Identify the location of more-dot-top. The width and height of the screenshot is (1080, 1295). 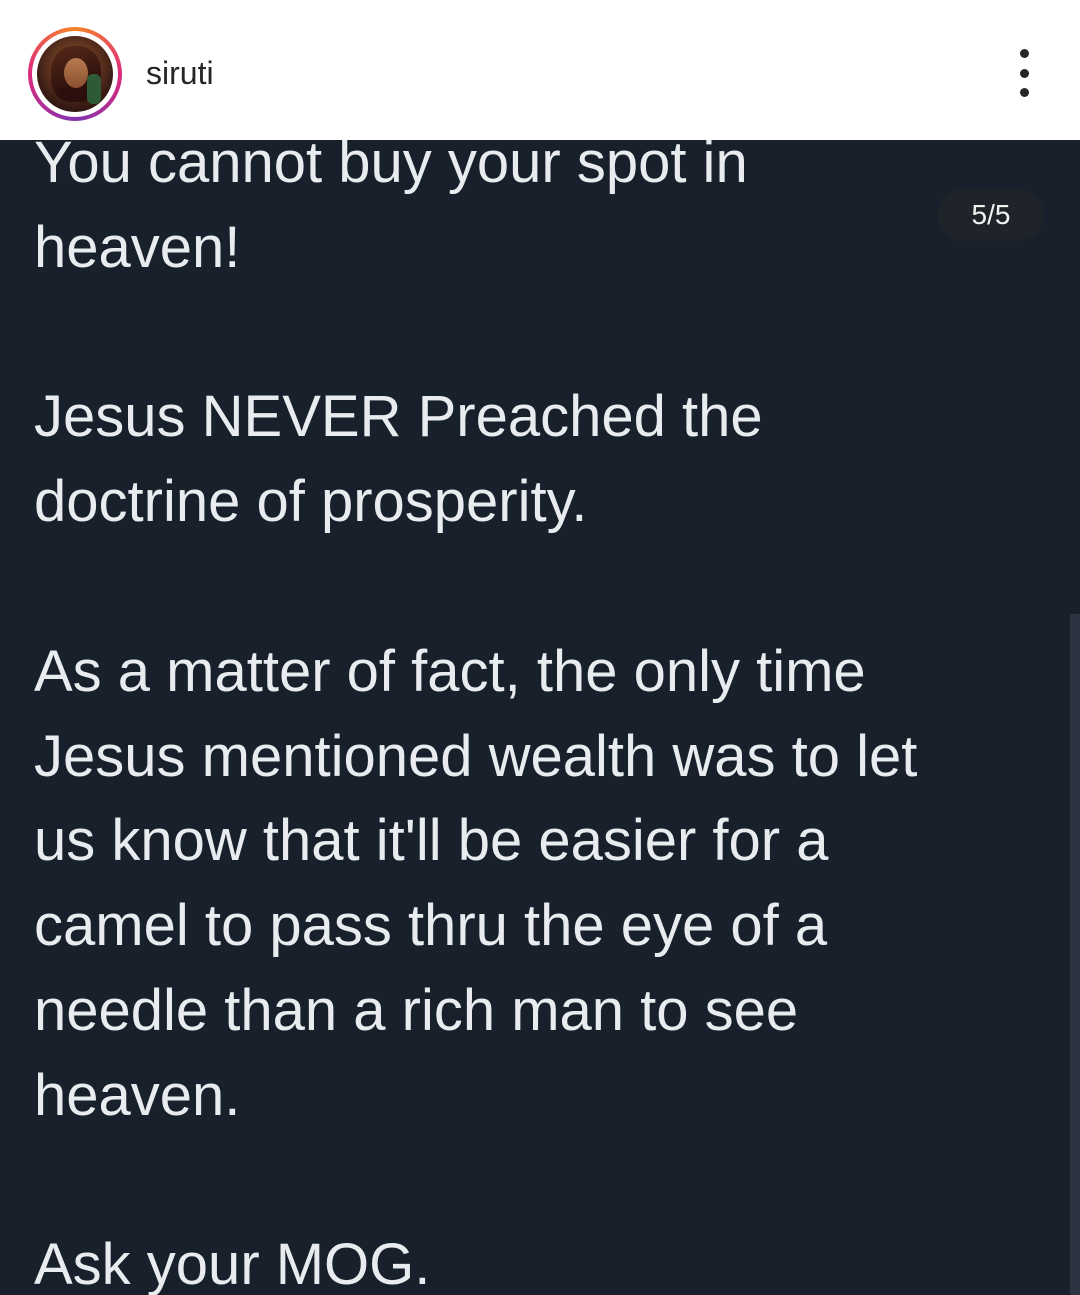
(1024, 53).